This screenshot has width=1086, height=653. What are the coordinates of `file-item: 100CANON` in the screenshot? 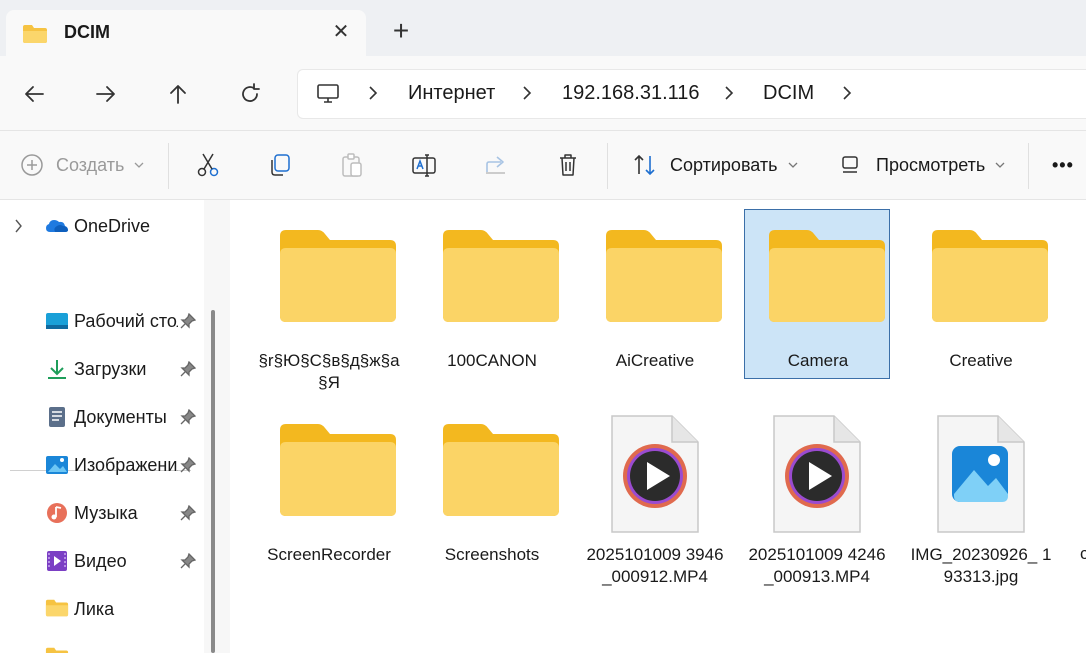 It's located at (492, 295).